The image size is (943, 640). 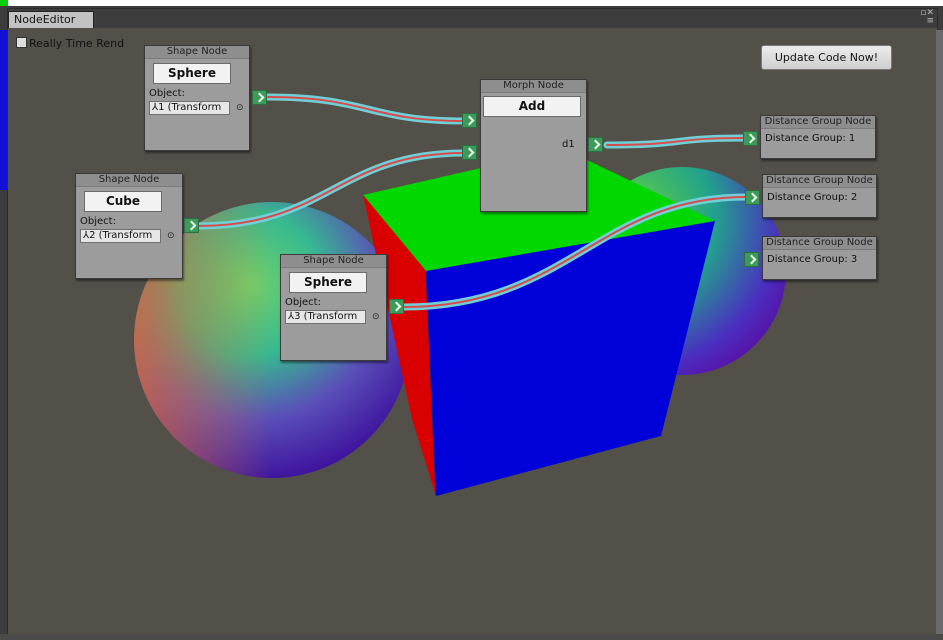 What do you see at coordinates (812, 197) in the screenshot?
I see `distance-group-label: Distance Group: 2` at bounding box center [812, 197].